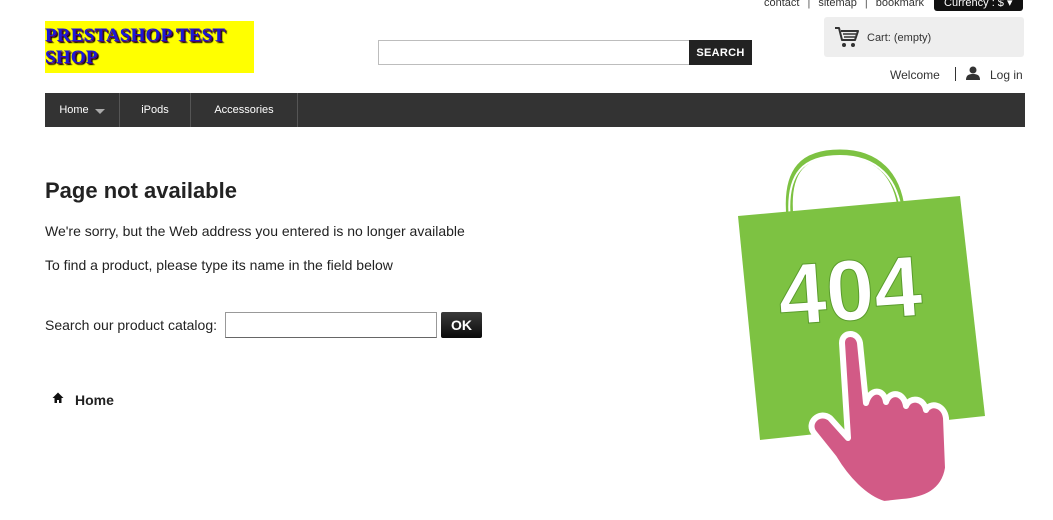 The width and height of the screenshot is (1053, 520). Describe the element at coordinates (847, 39) in the screenshot. I see `cart-icon` at that location.